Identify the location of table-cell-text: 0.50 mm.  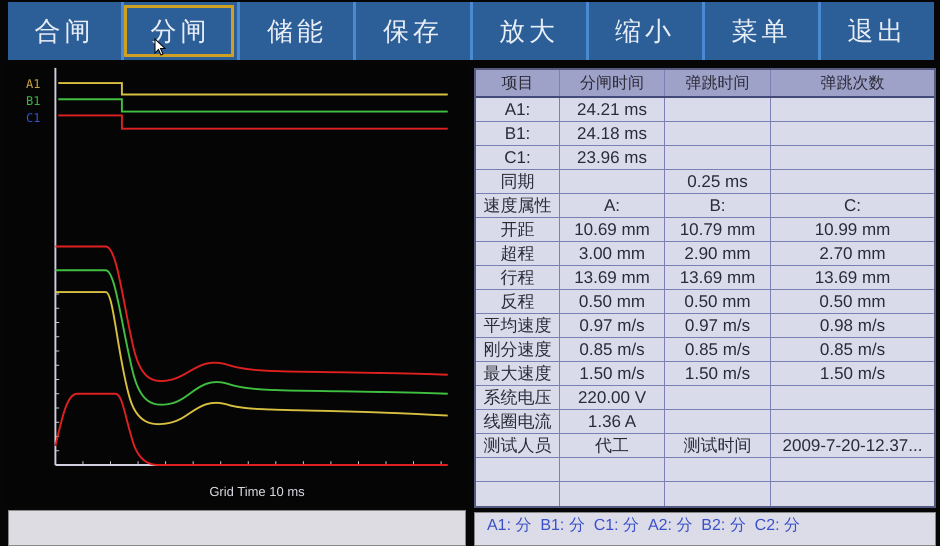
(852, 301).